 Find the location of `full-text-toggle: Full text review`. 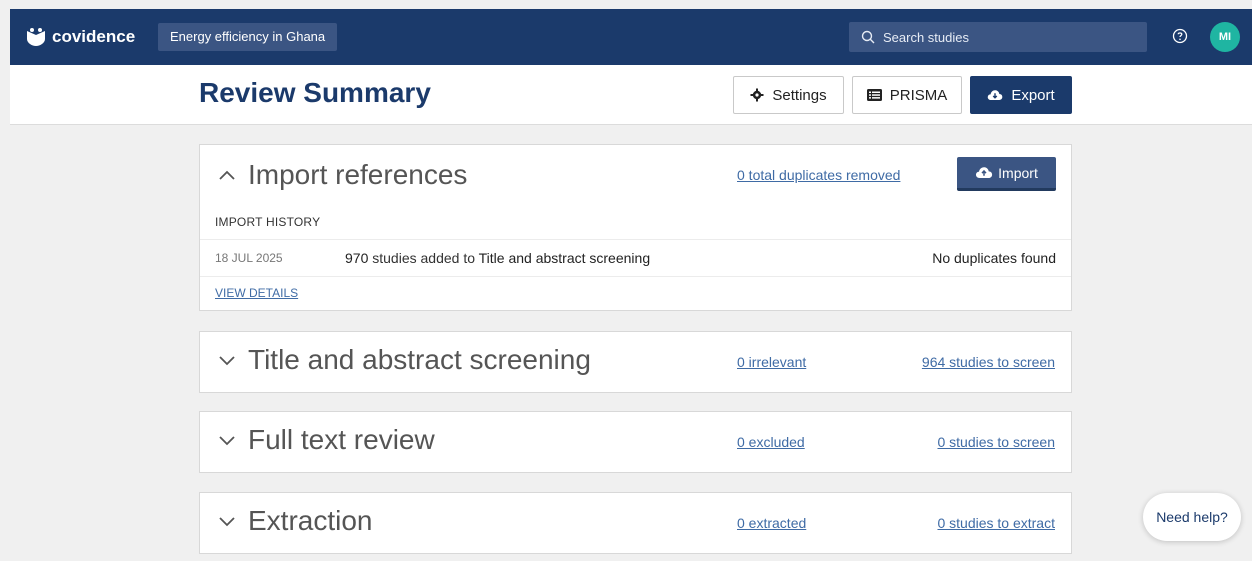

full-text-toggle: Full text review is located at coordinates (326, 440).